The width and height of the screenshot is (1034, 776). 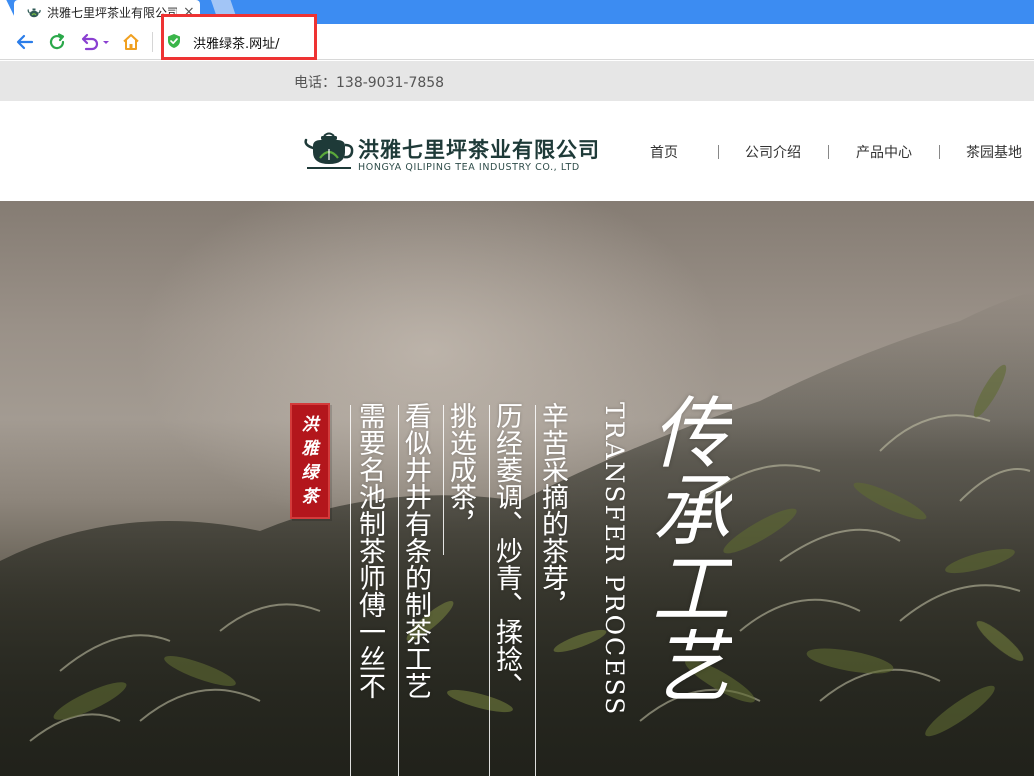 What do you see at coordinates (25, 42) in the screenshot?
I see `back-arrow-icon` at bounding box center [25, 42].